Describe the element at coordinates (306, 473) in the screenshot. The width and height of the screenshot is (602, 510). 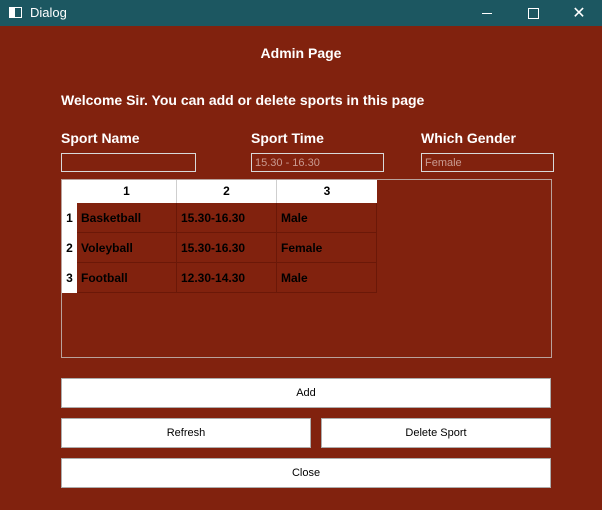
I see `close-button: Close` at that location.